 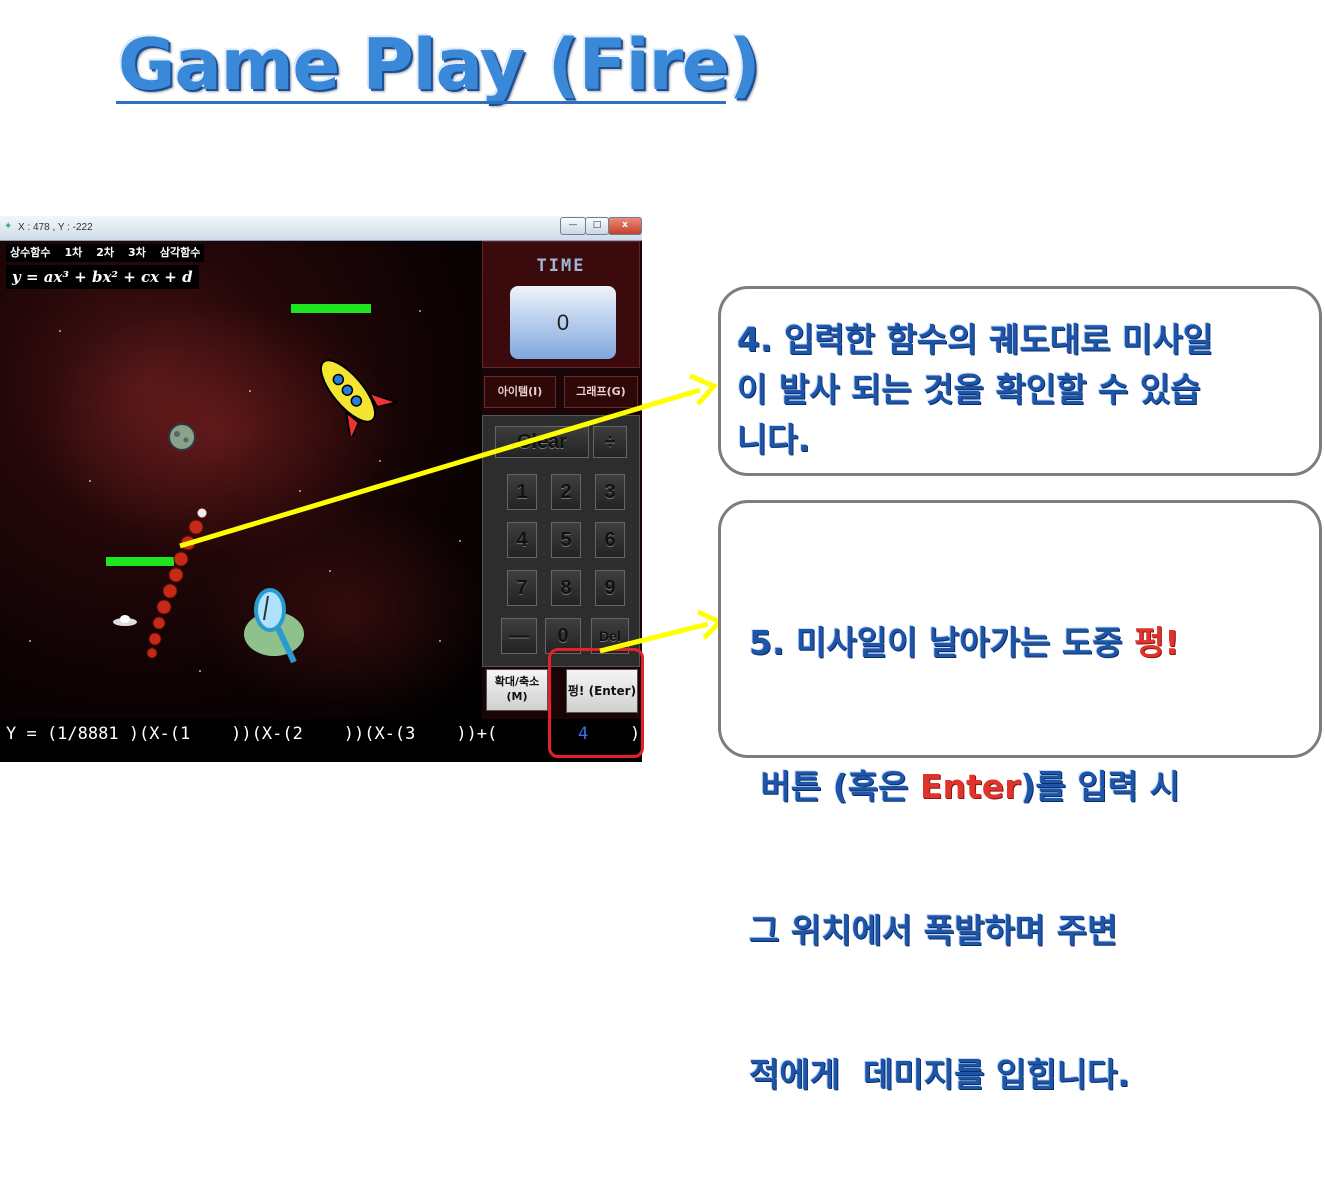 I want to click on mirror-item-icon, so click(x=274, y=626).